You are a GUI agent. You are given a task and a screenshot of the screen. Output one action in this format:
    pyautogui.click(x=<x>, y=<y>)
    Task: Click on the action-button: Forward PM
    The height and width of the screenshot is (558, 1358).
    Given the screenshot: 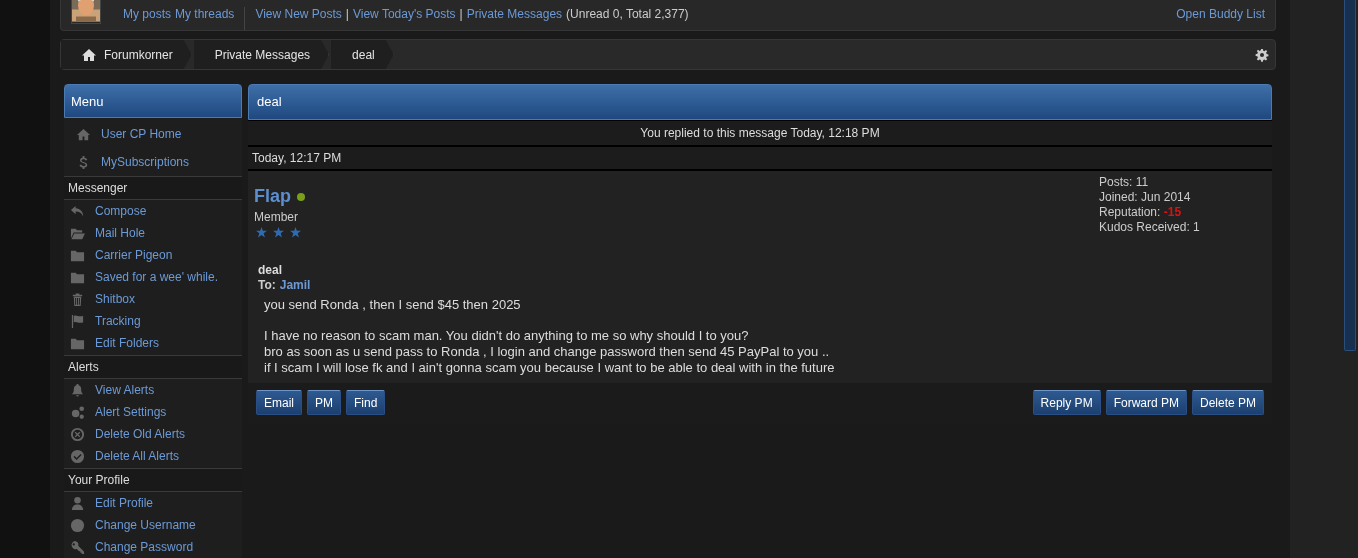 What is the action you would take?
    pyautogui.click(x=1146, y=402)
    